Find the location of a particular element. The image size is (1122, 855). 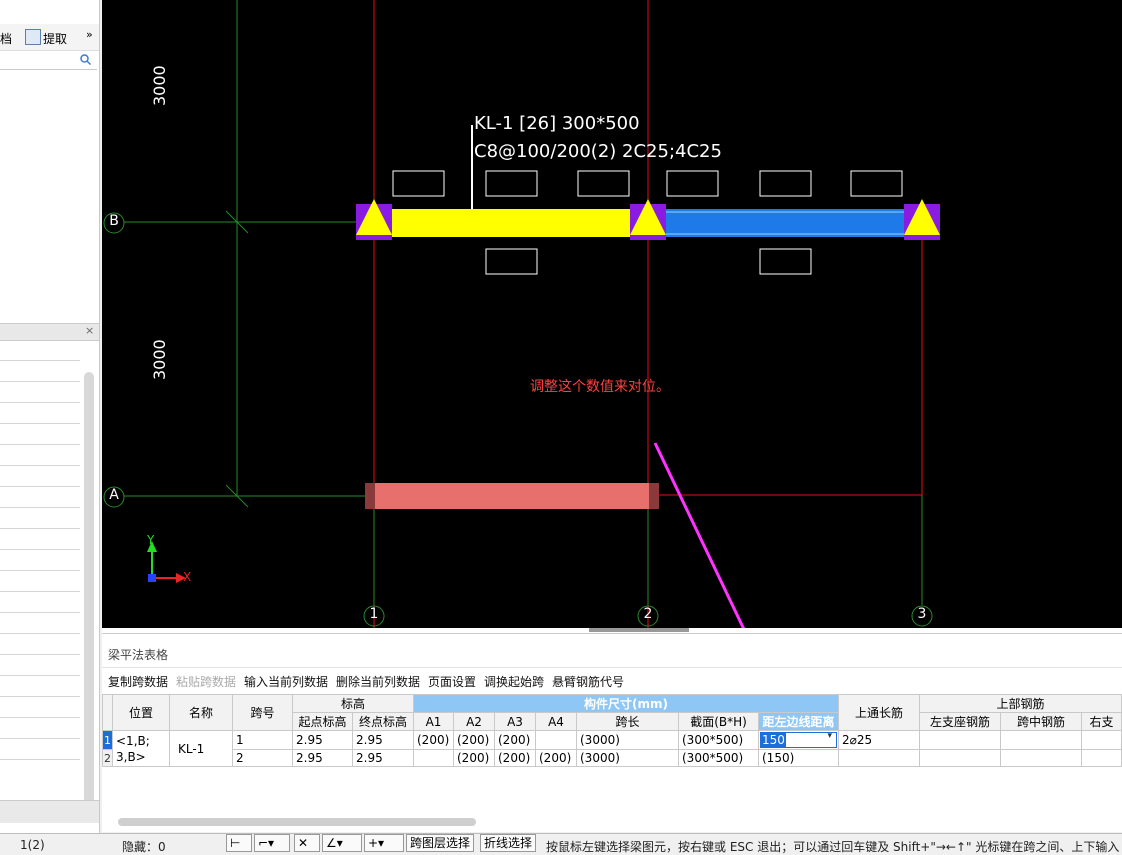

cell-a4: (200) is located at coordinates (556, 758).